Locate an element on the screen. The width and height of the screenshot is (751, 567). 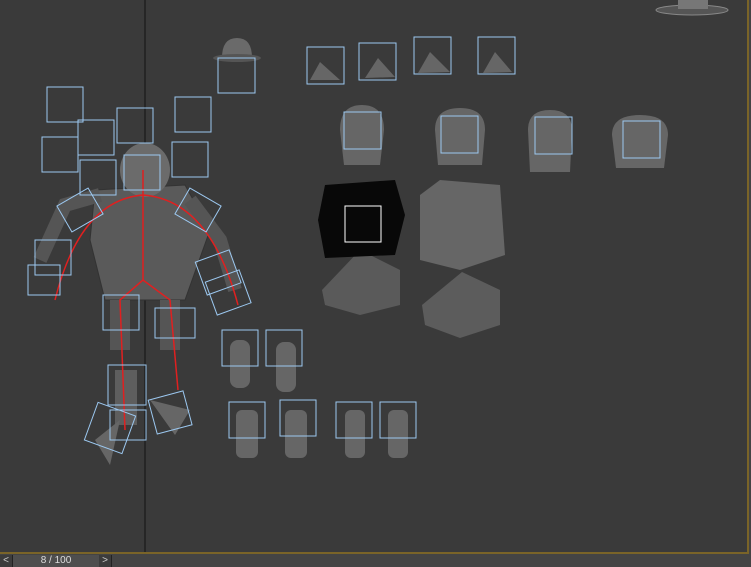
hat-mesh is located at coordinates (237, 66).